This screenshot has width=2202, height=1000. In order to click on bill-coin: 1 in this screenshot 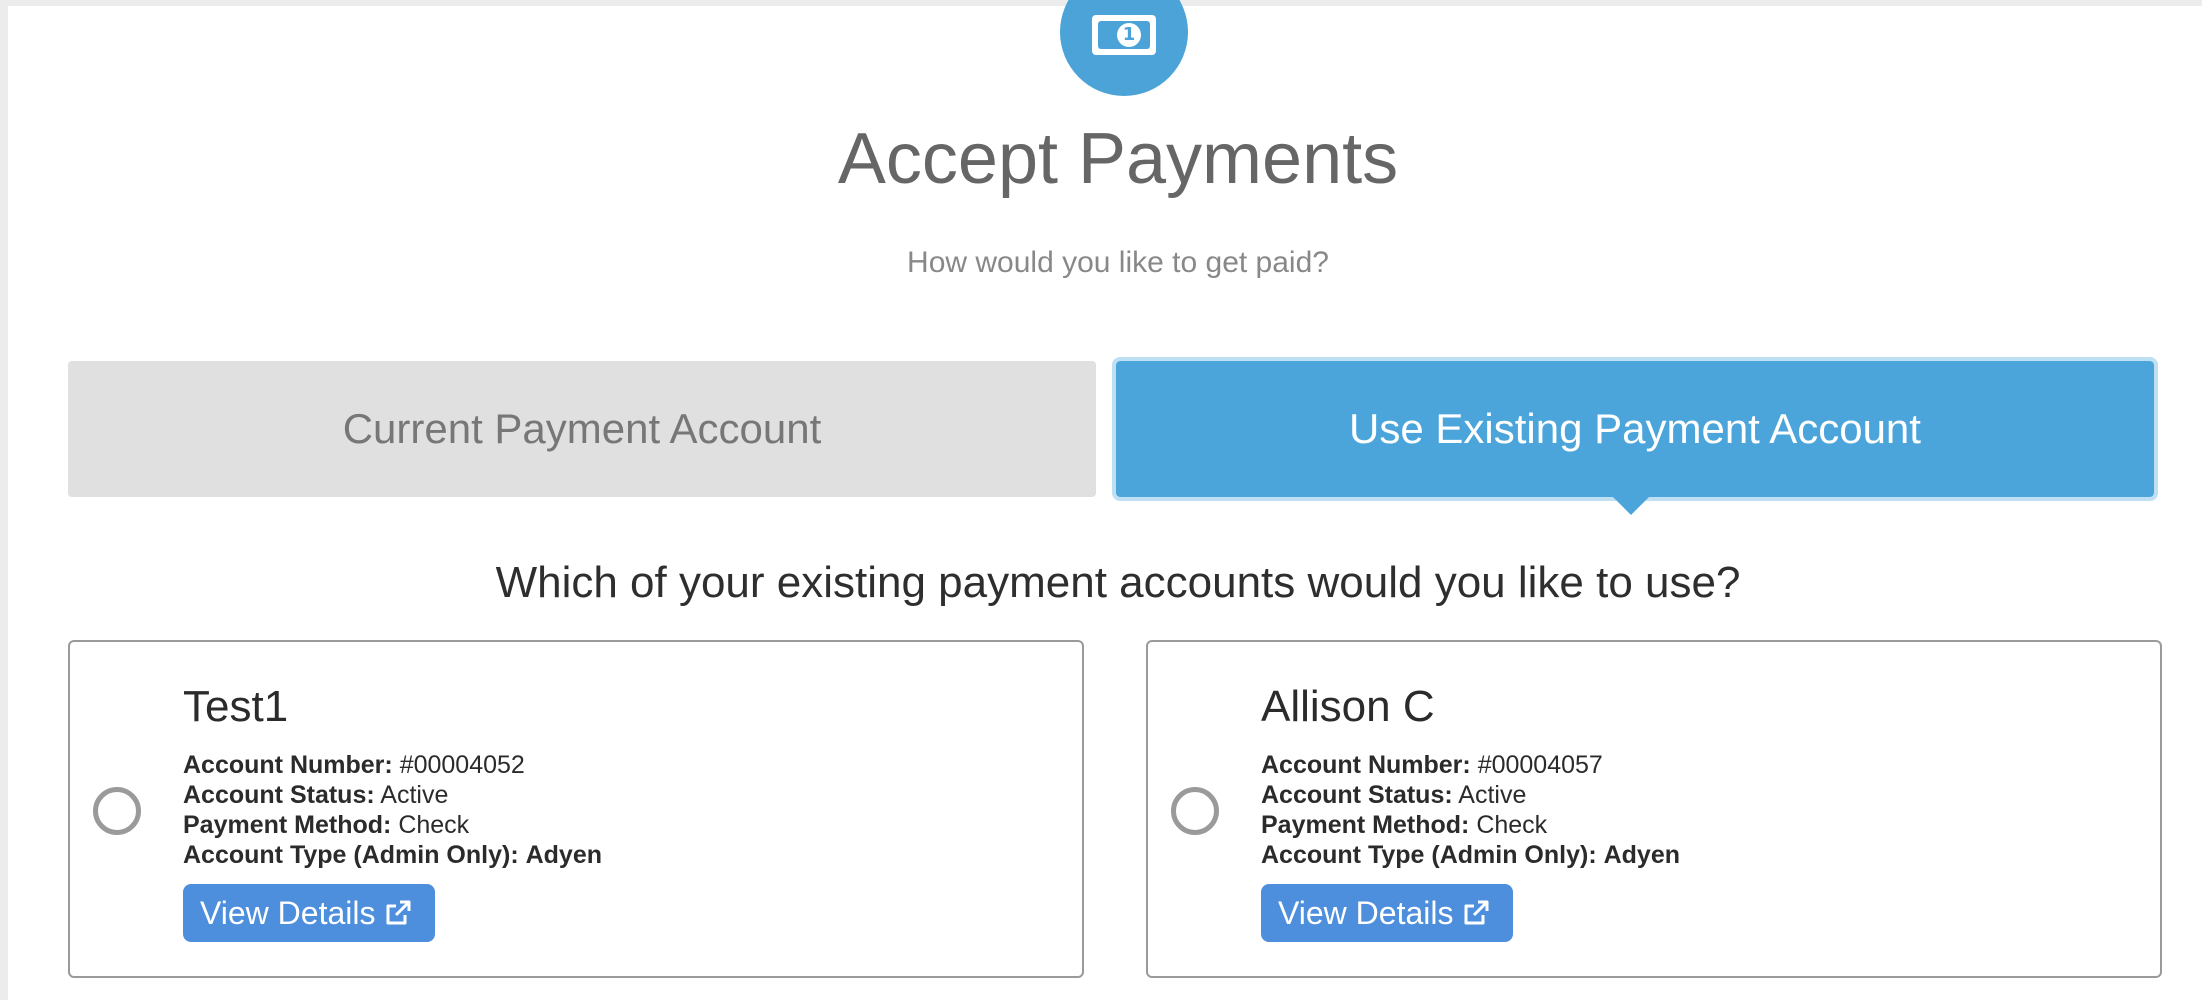, I will do `click(1129, 35)`.